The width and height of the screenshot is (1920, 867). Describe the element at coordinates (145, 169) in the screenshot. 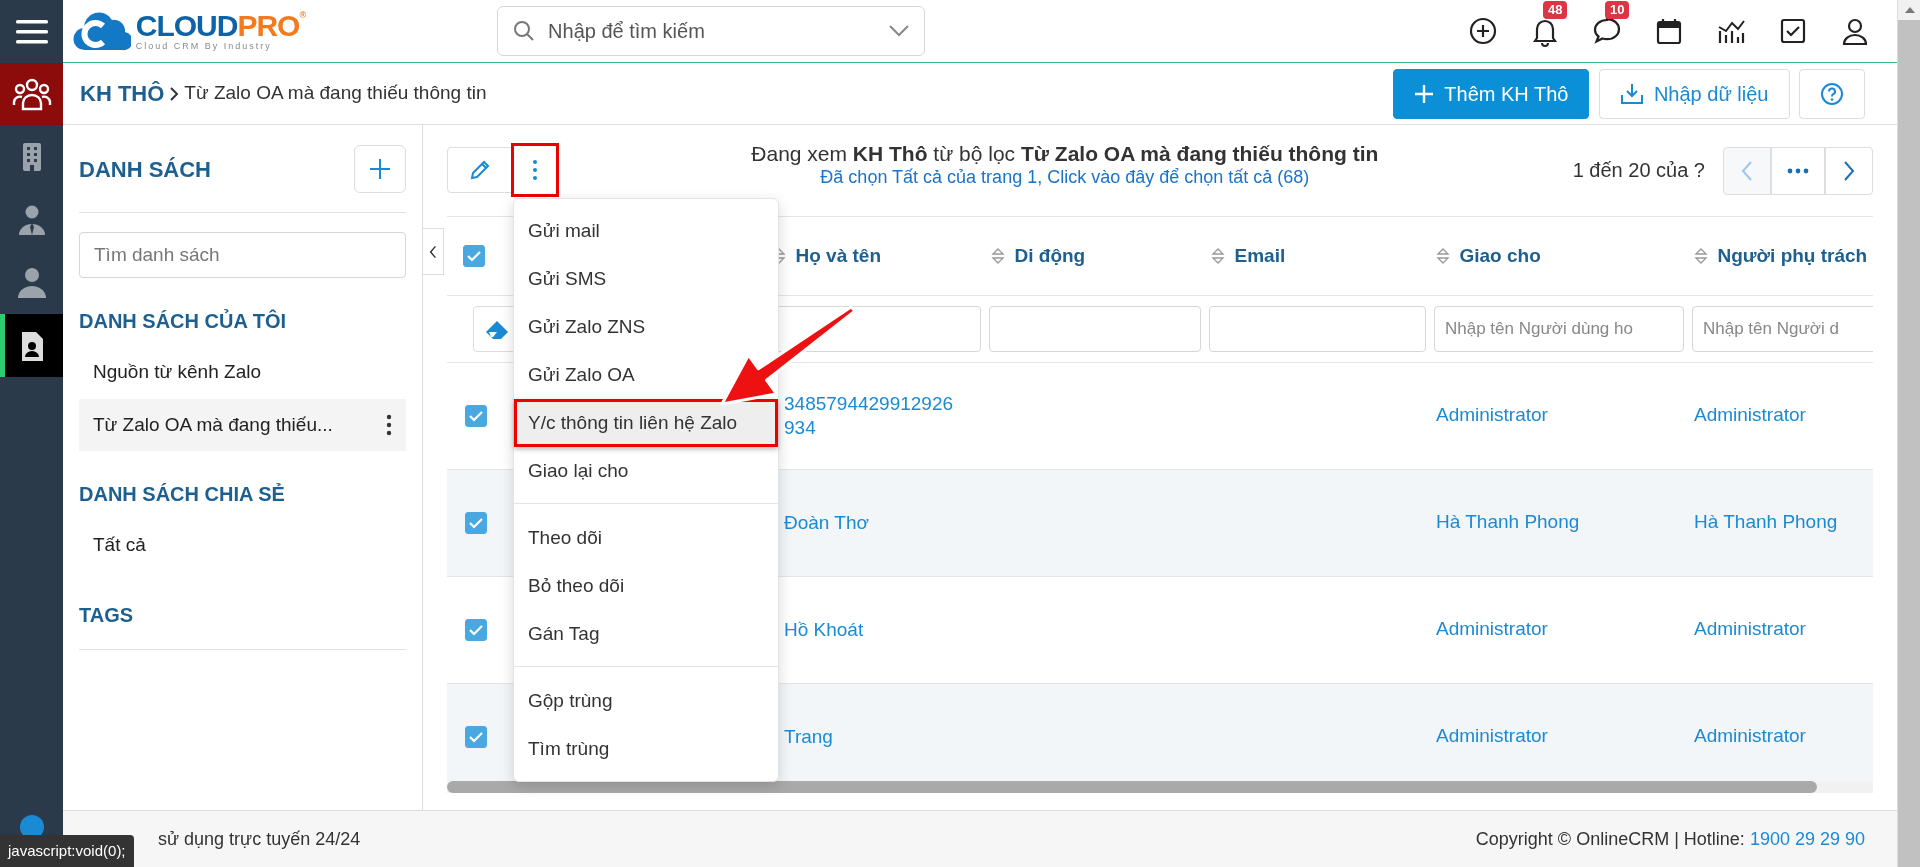

I see `section-title: DANH SÁCH` at that location.